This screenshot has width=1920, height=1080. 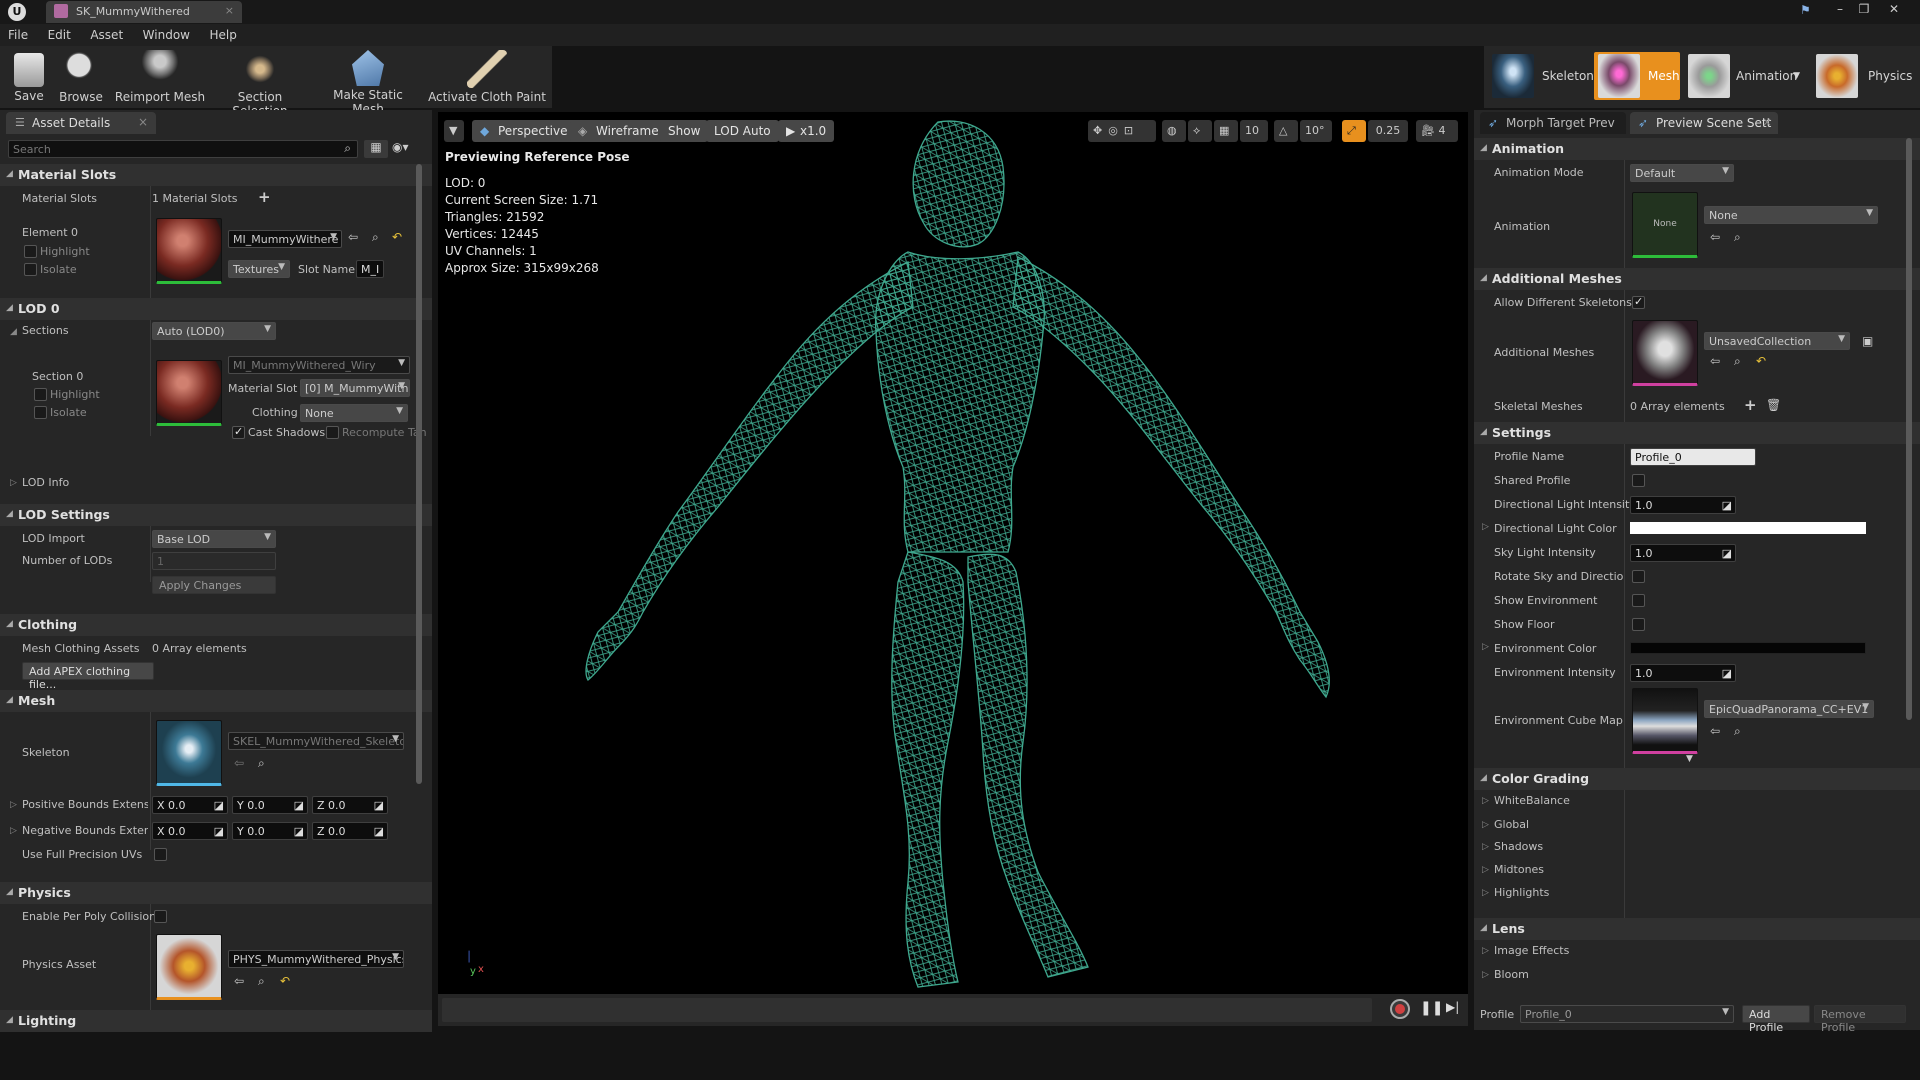 I want to click on make-static-mesh-button: Make Static Mesh, so click(x=368, y=82).